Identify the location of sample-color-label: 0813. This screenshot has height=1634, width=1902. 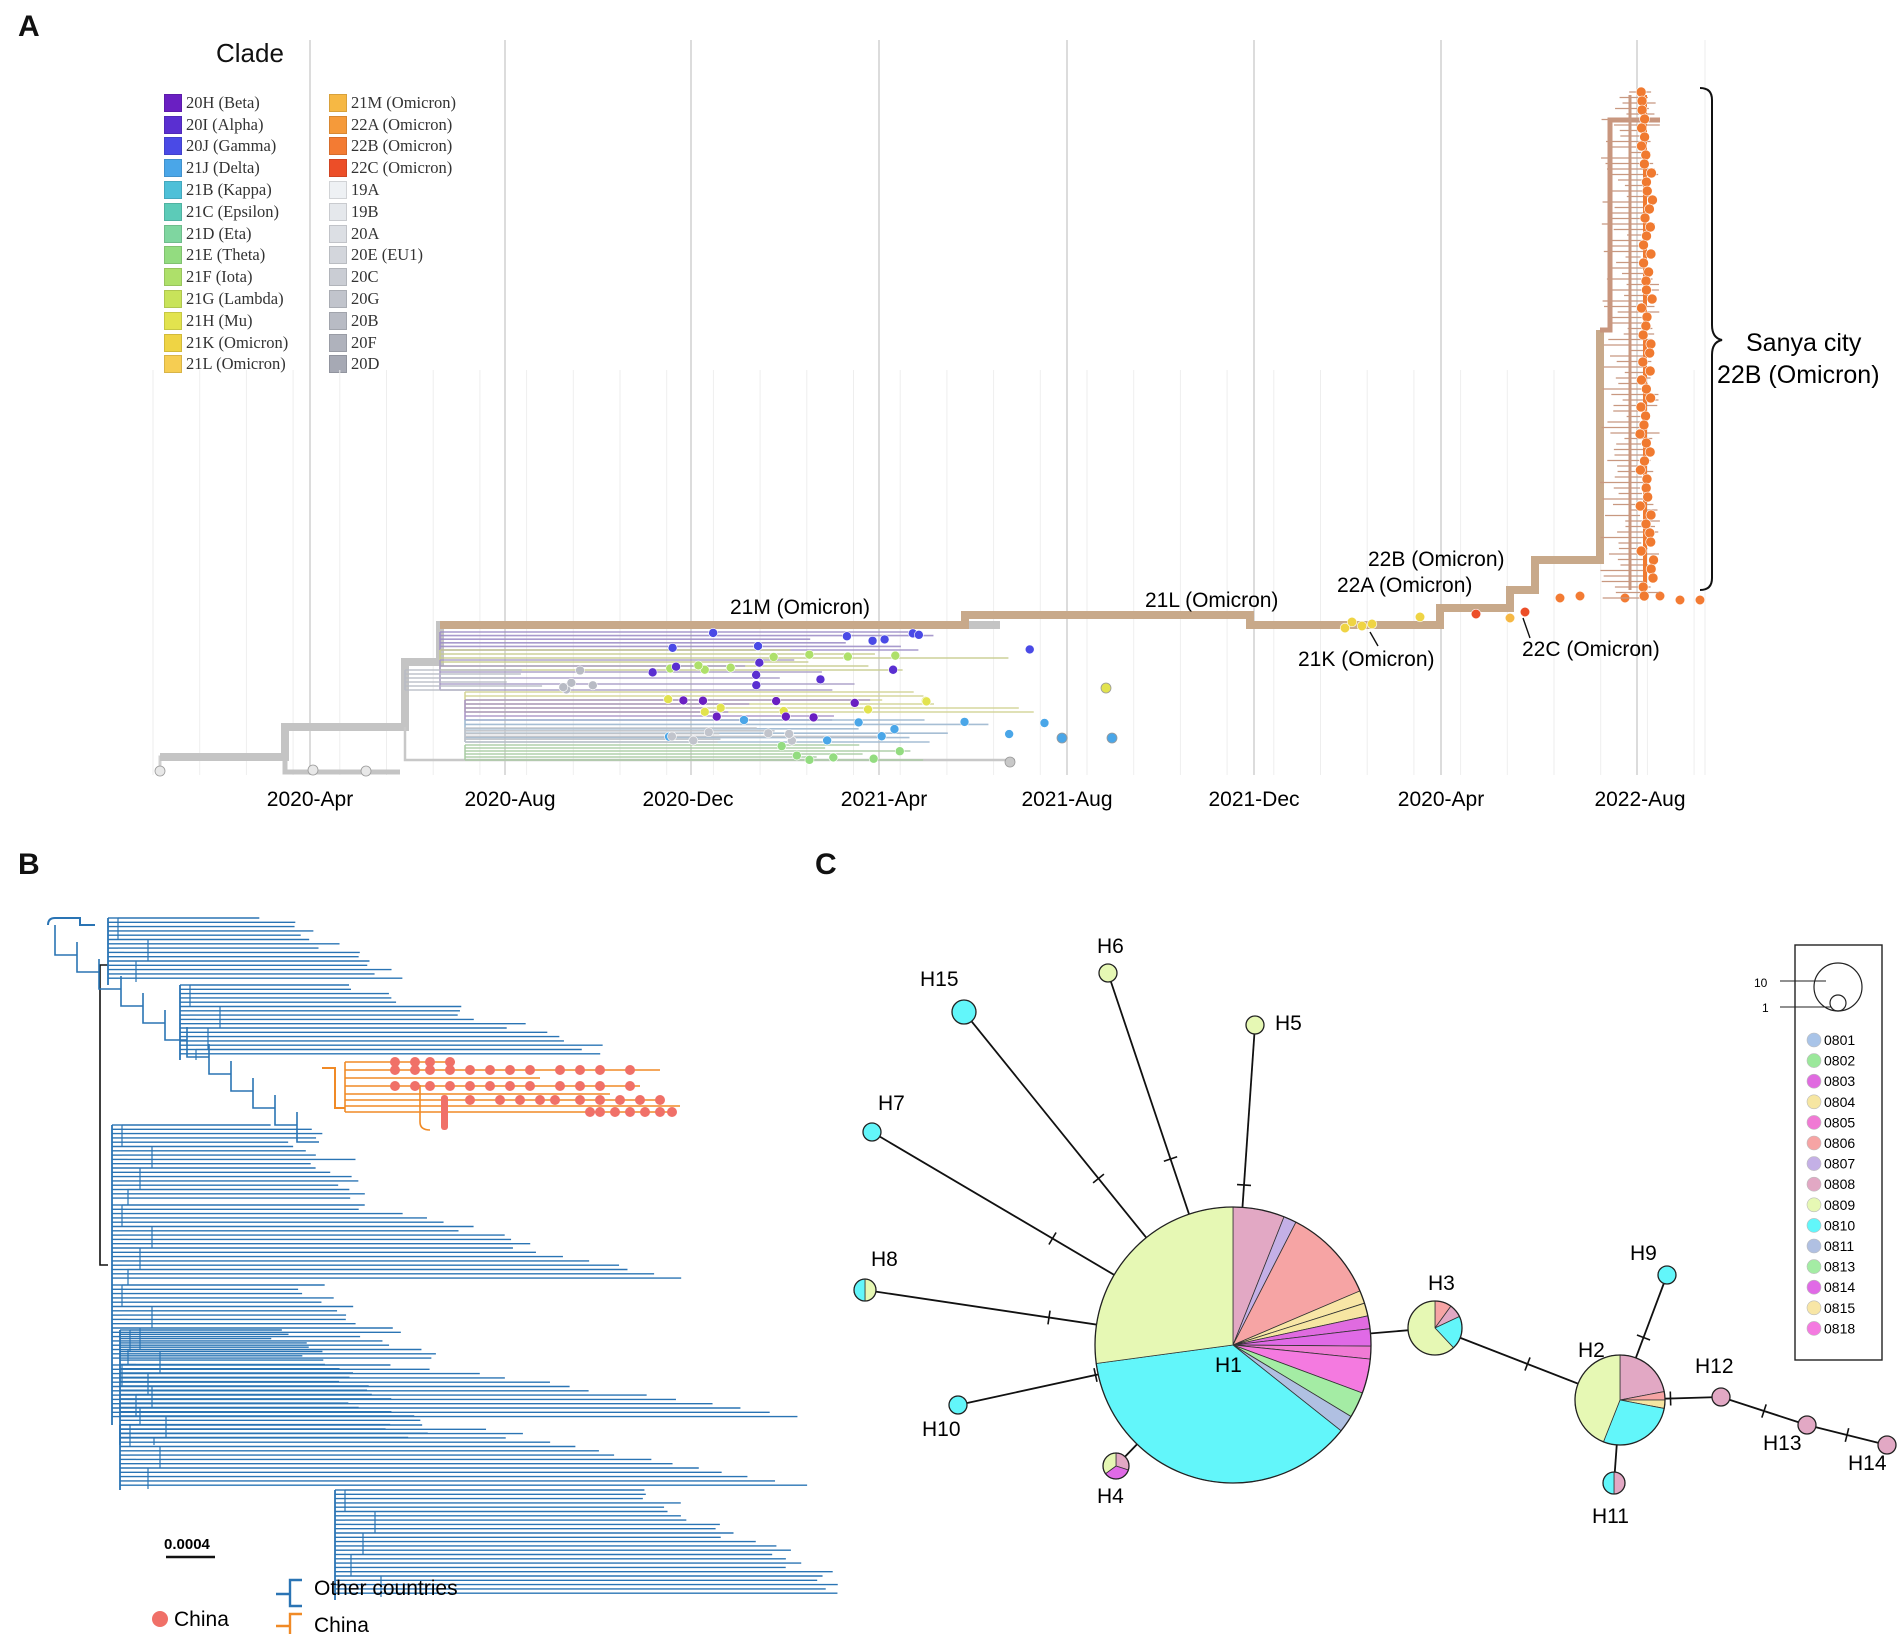
(1839, 1267).